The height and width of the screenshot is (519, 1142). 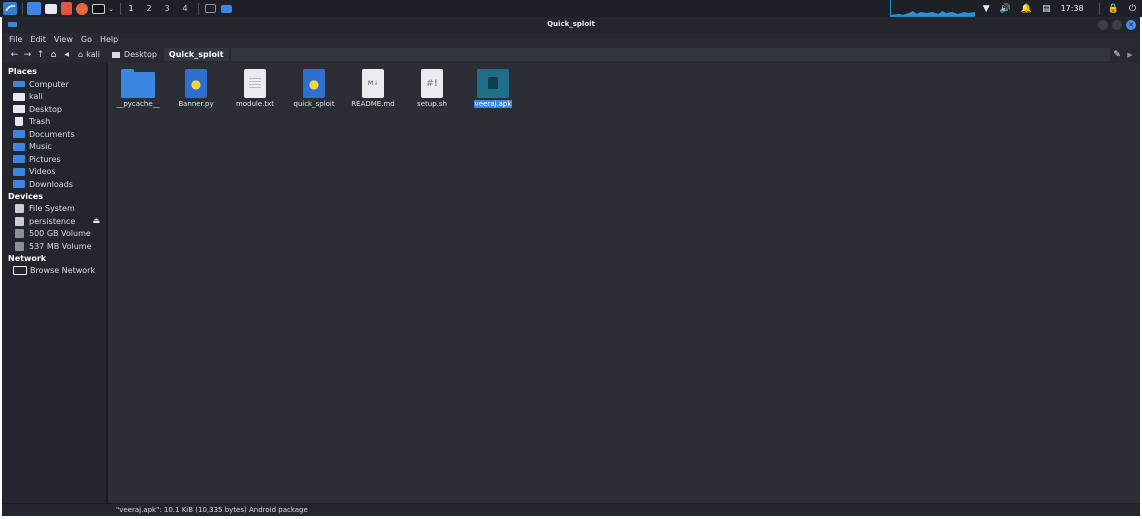 I want to click on forward-arrow-icon: →, so click(x=27, y=55).